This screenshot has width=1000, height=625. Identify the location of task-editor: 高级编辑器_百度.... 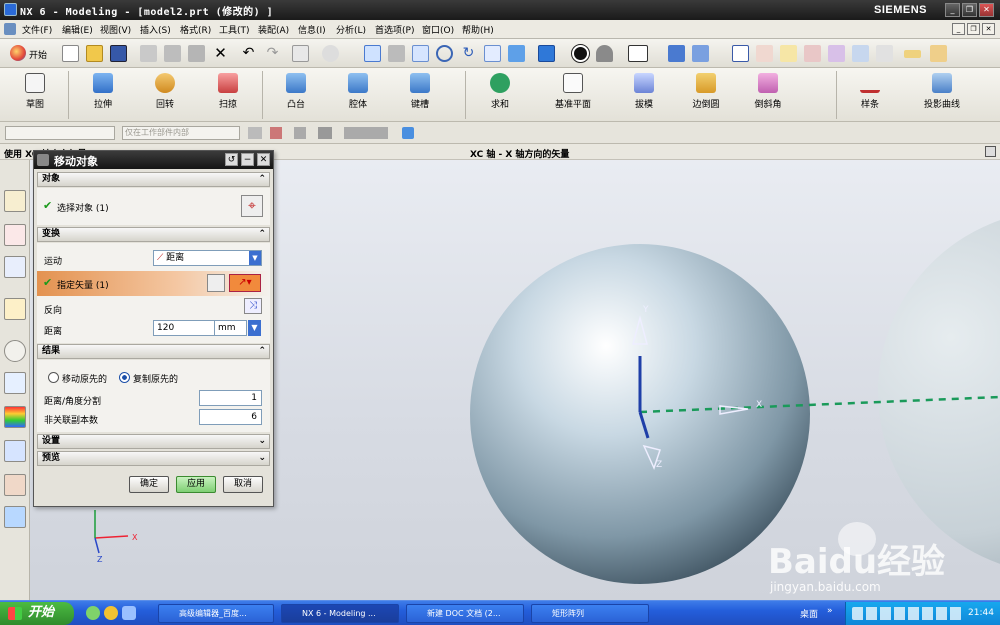
(216, 613).